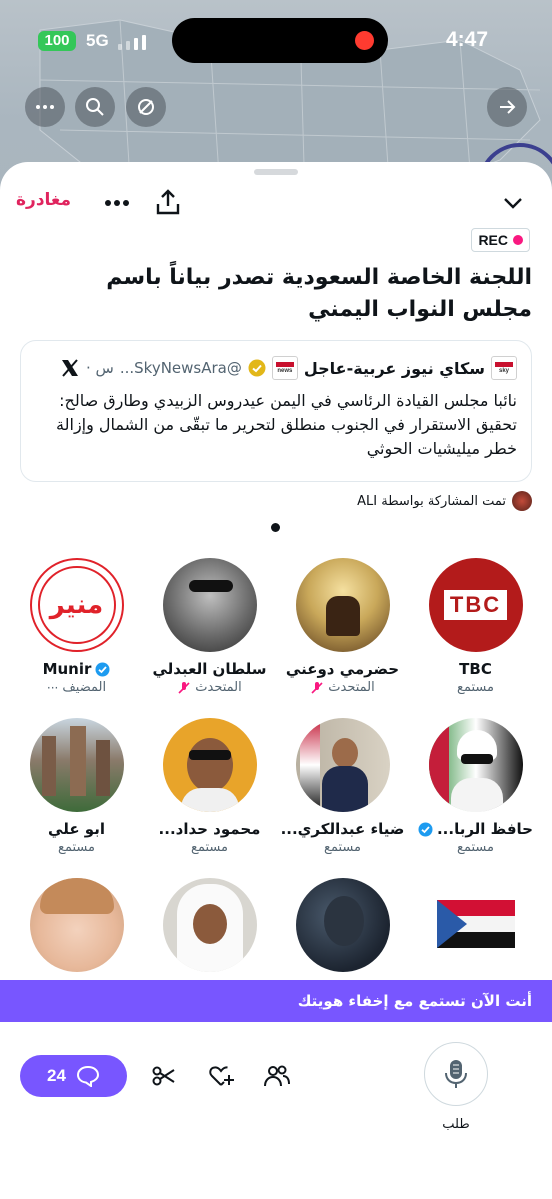  I want to click on dynamic-island, so click(280, 40).